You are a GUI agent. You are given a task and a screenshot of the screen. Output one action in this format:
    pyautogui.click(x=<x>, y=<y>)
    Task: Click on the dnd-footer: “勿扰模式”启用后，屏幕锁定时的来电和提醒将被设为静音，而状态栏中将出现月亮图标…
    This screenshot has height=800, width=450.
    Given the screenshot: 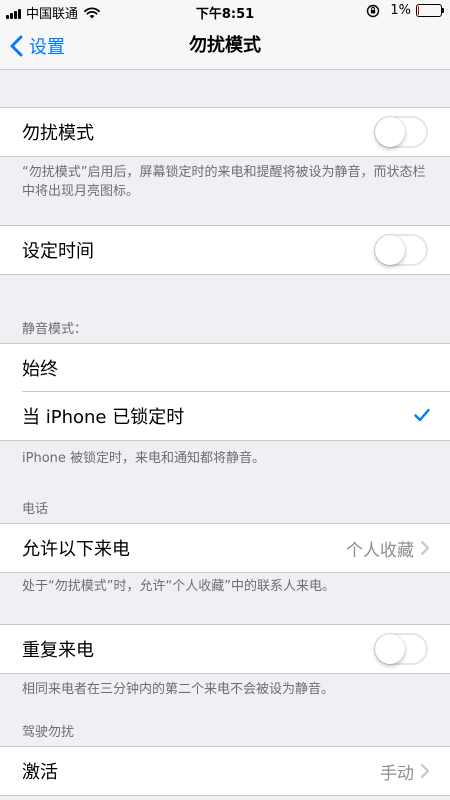 What is the action you would take?
    pyautogui.click(x=224, y=182)
    